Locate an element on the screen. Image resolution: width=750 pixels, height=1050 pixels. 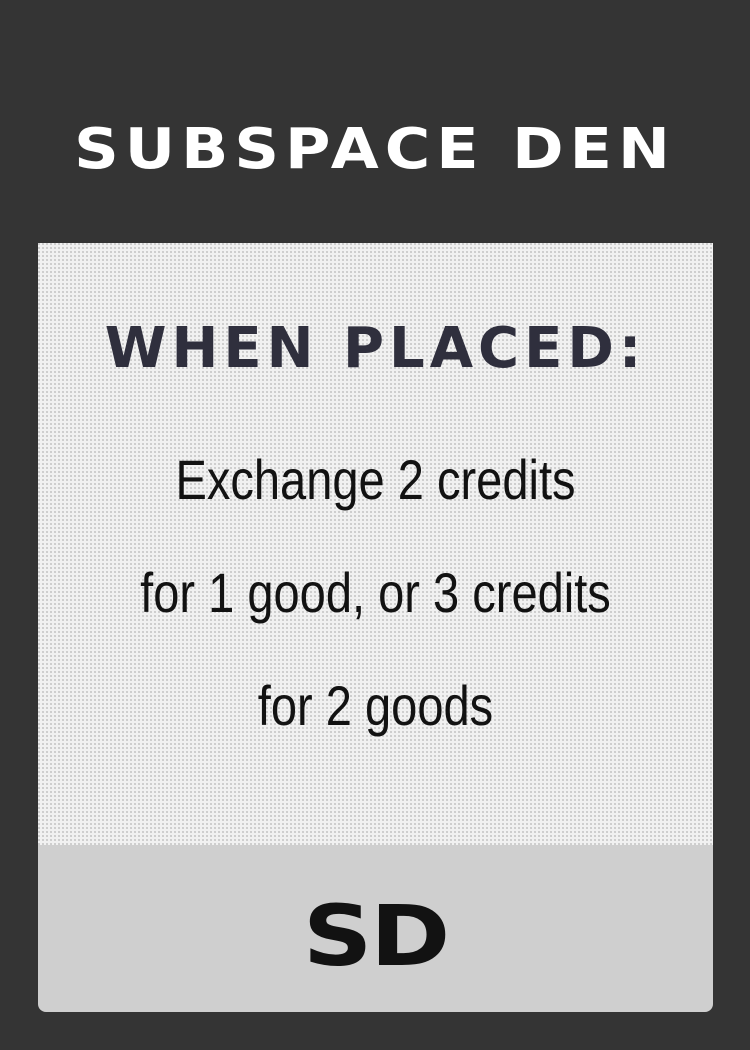
effect-line: for 1 good, or 3 credits is located at coordinates (375, 592).